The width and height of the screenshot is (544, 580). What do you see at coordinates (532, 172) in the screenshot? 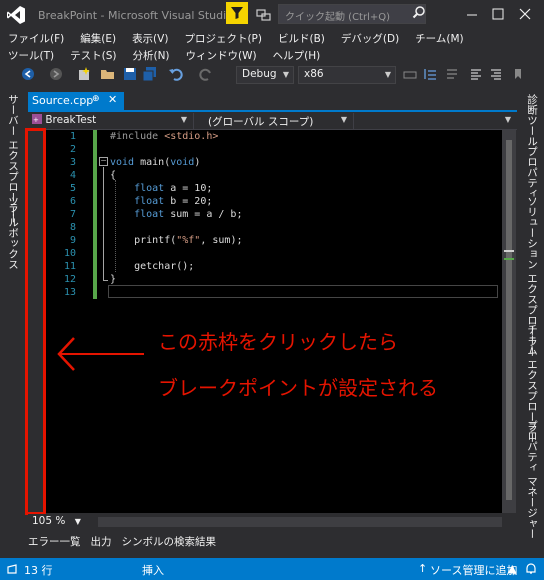
I see `properties-tab: プロパティ` at bounding box center [532, 172].